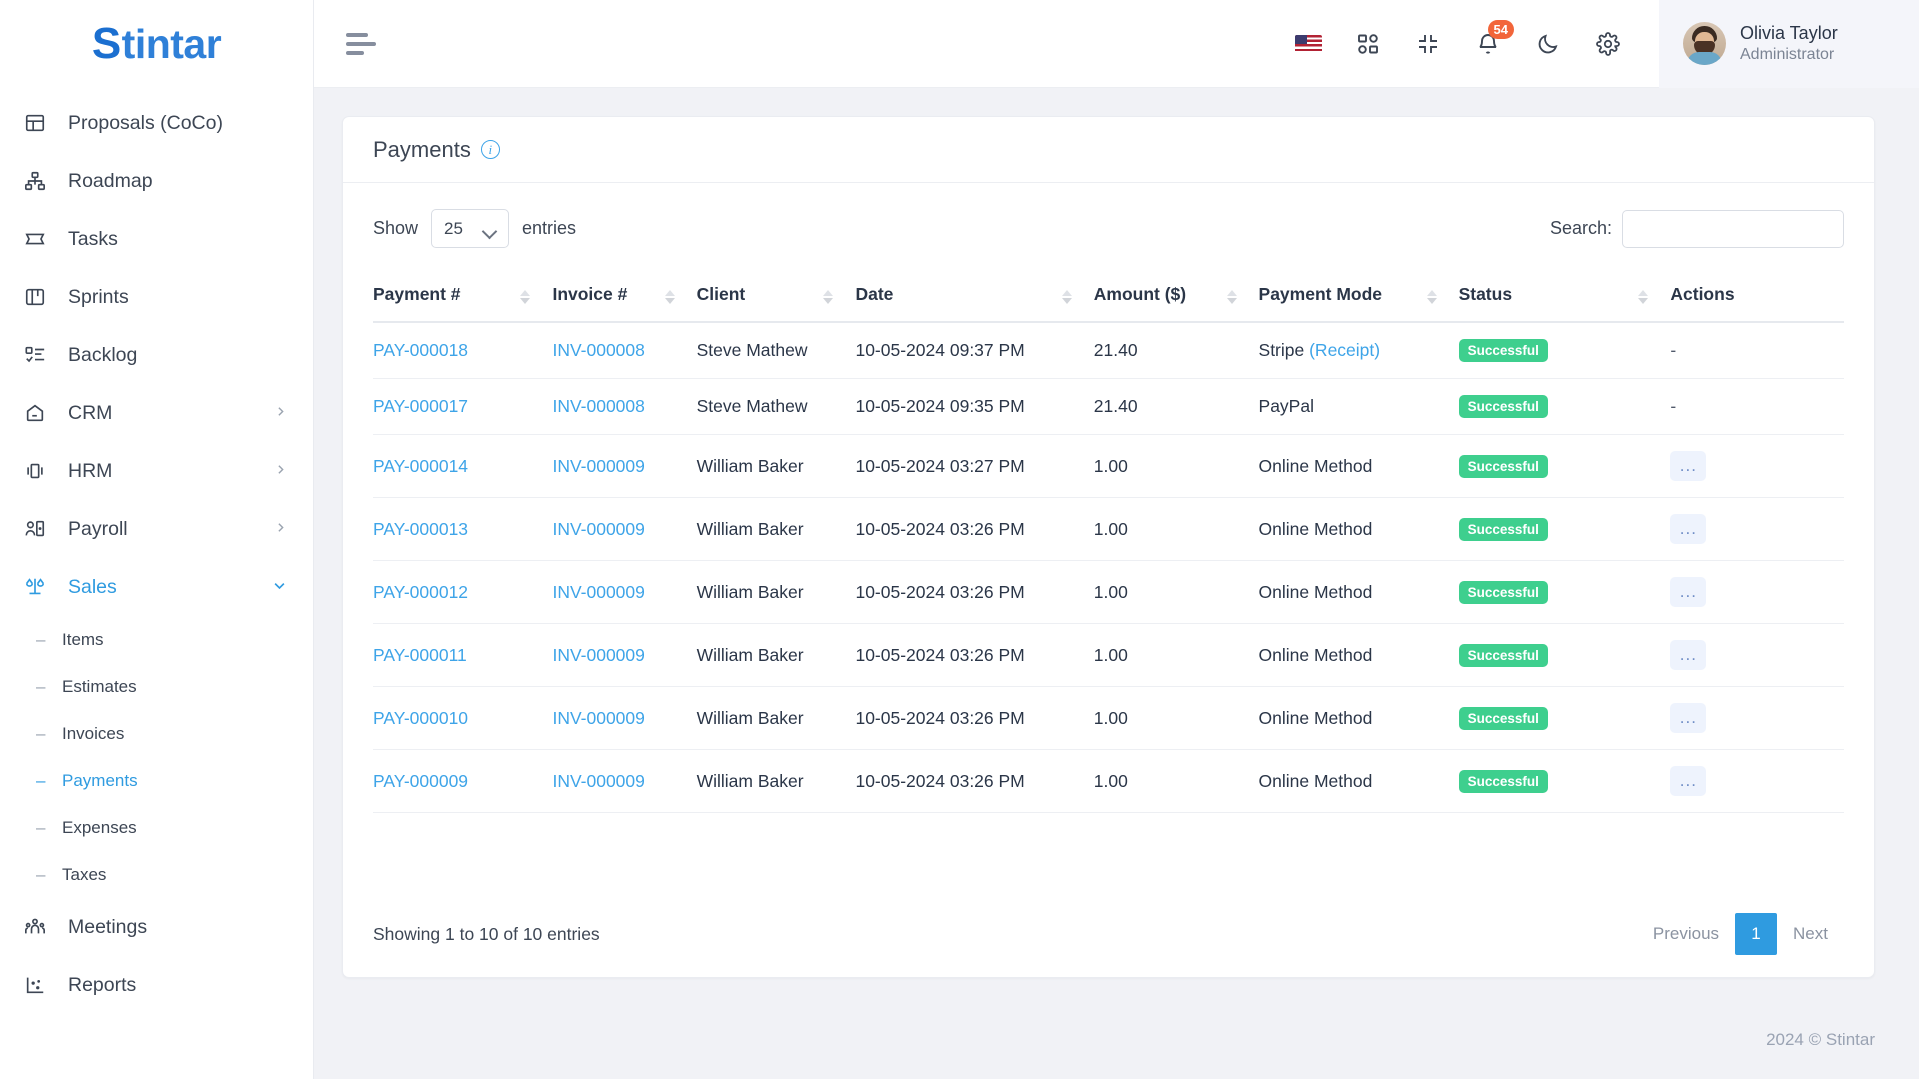 This screenshot has height=1079, width=1919. I want to click on sidebar-subitem-label: Invoices, so click(93, 733).